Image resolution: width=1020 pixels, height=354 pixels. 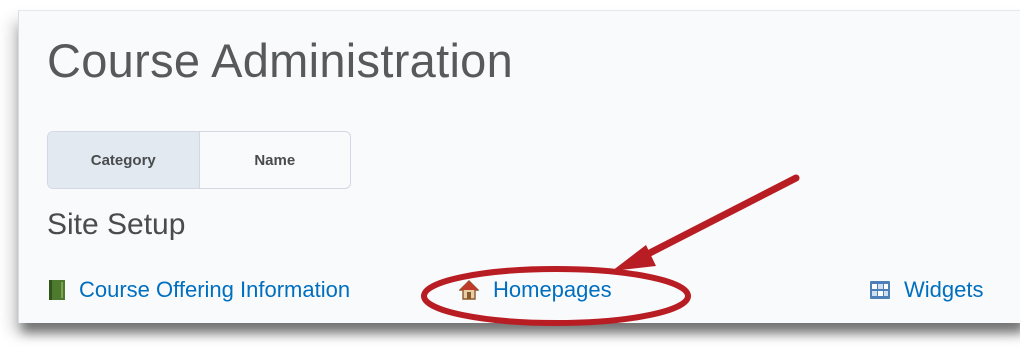 I want to click on annotation-arrow-head, so click(x=634, y=258).